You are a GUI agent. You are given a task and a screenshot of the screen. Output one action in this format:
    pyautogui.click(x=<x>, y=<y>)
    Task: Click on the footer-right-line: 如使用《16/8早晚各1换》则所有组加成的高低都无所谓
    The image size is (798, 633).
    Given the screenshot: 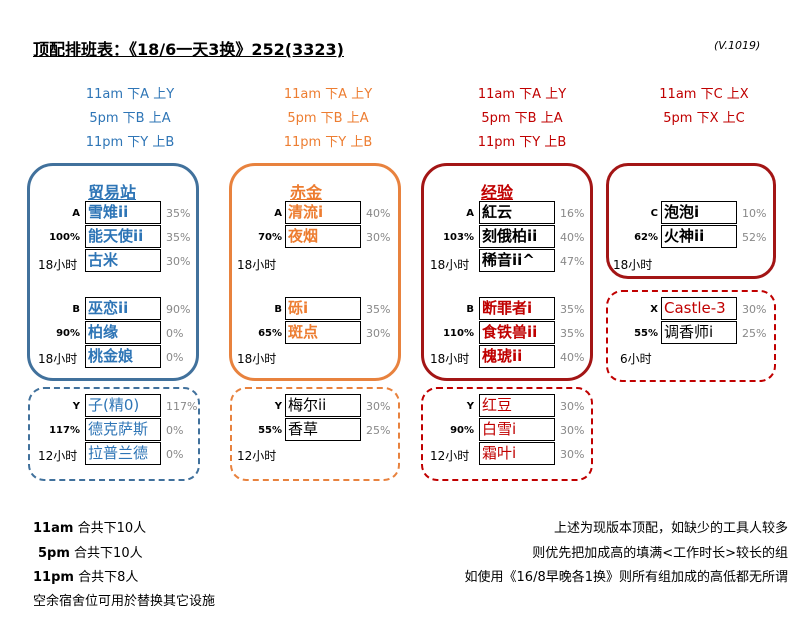 What is the action you would take?
    pyautogui.click(x=626, y=577)
    